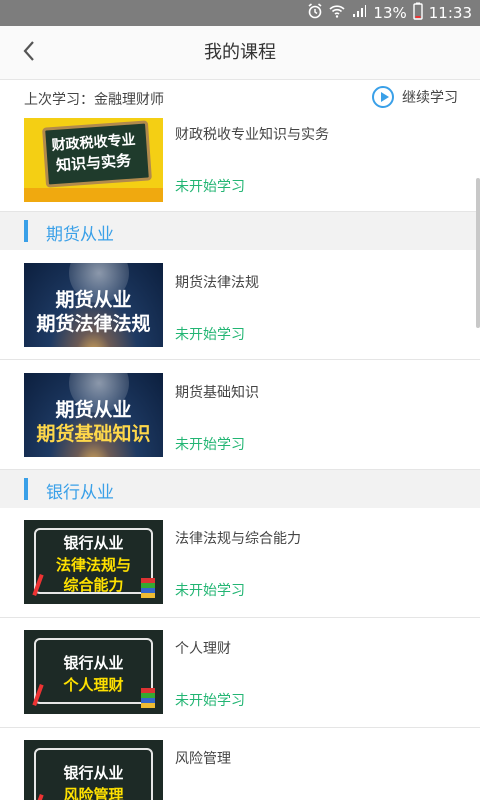 The width and height of the screenshot is (480, 800). Describe the element at coordinates (240, 231) in the screenshot. I see `section-header-futures: 期货从业` at that location.